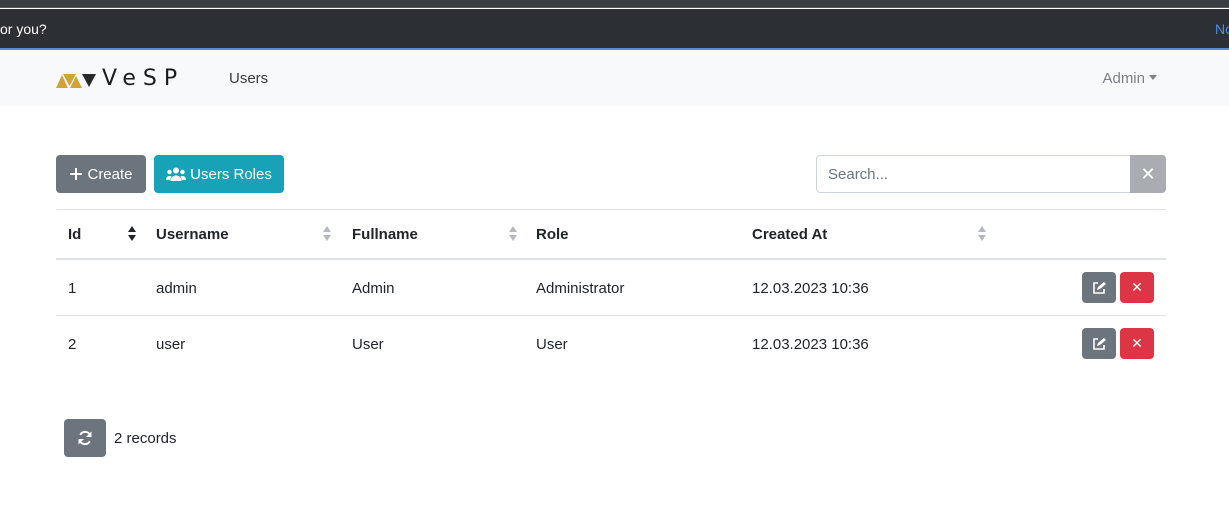 The width and height of the screenshot is (1229, 526). What do you see at coordinates (368, 344) in the screenshot?
I see `cell-fullname: User` at bounding box center [368, 344].